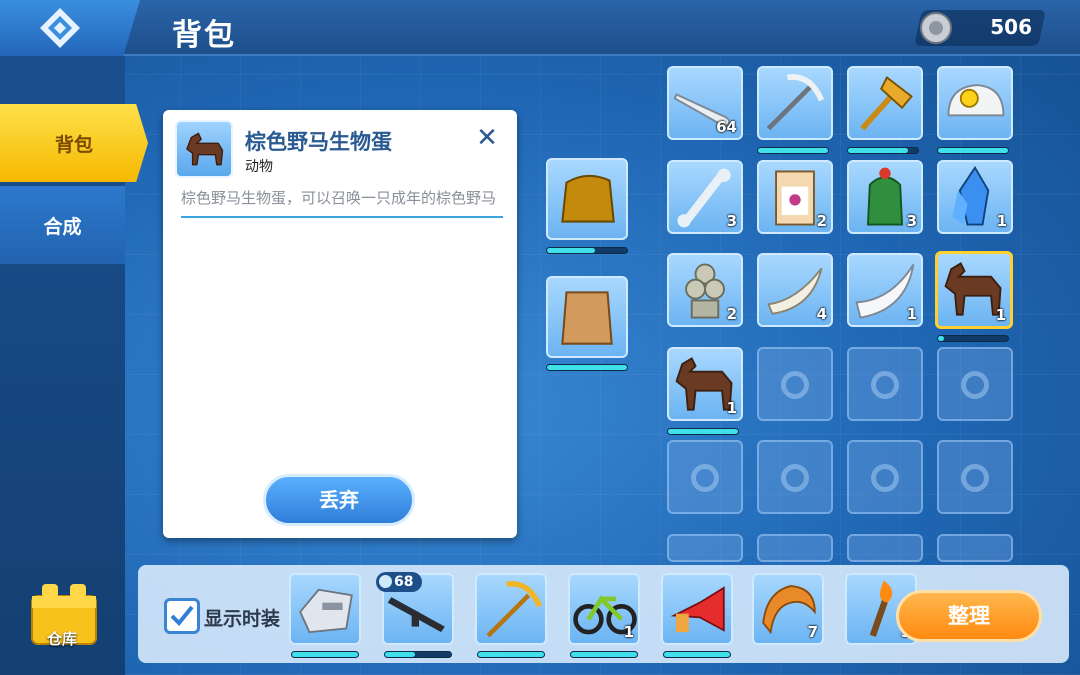 The width and height of the screenshot is (1080, 675). I want to click on item-name: 棕色野马生物蛋, so click(318, 142).